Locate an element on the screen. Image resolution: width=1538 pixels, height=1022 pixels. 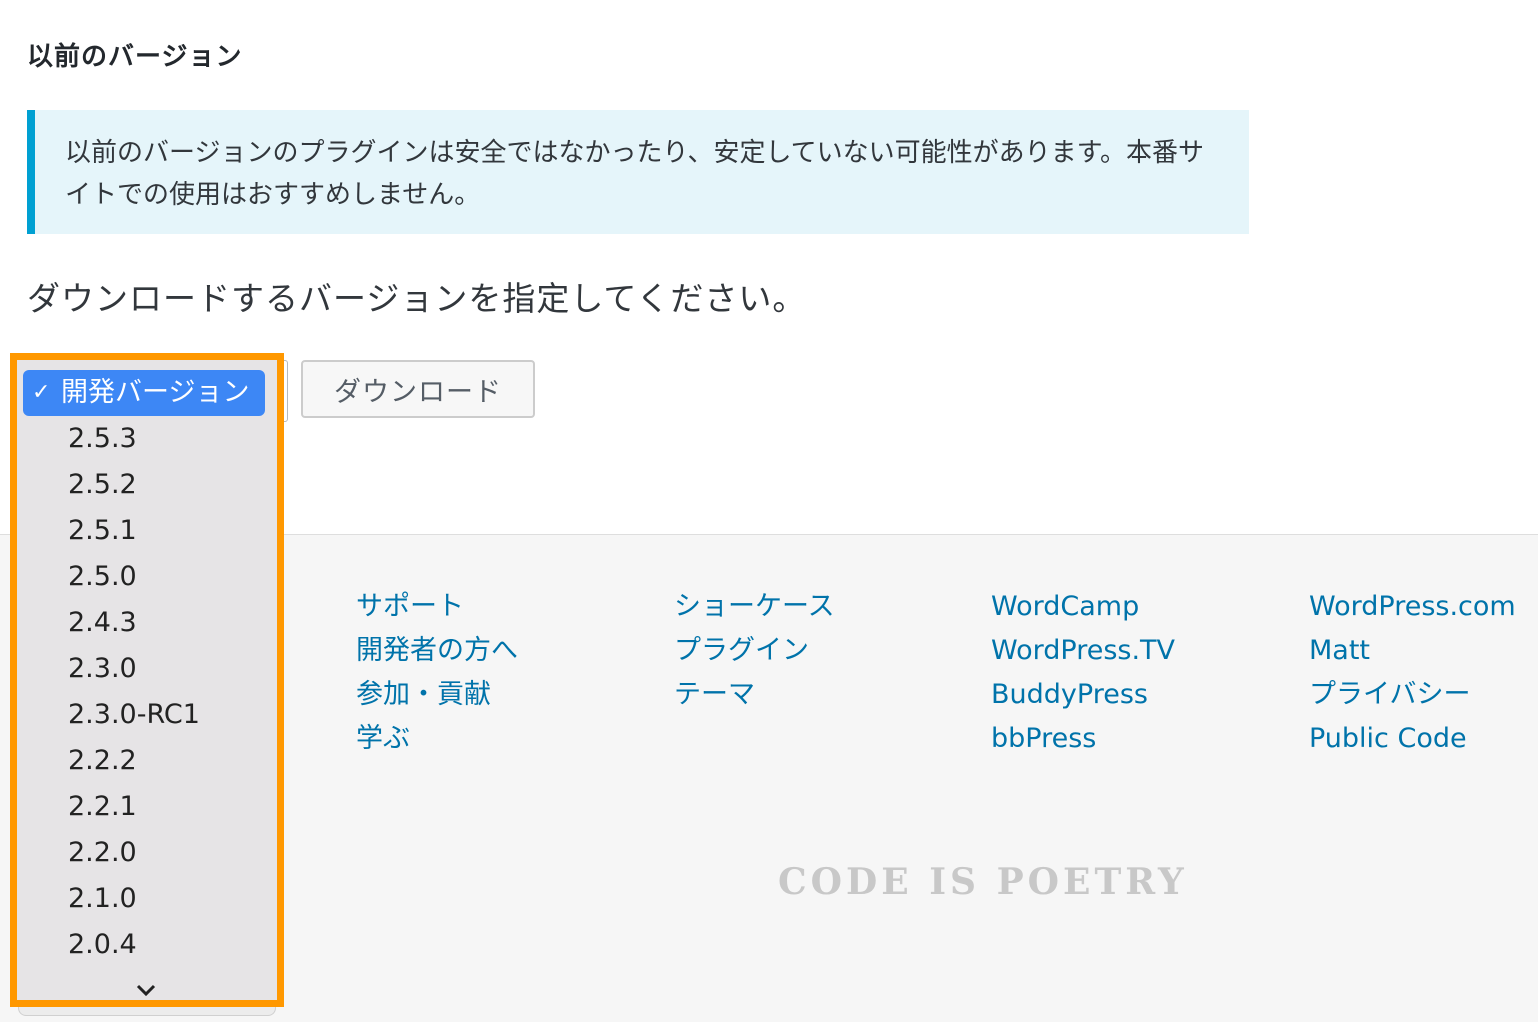
version-option: 2.1.0 is located at coordinates (144, 899).